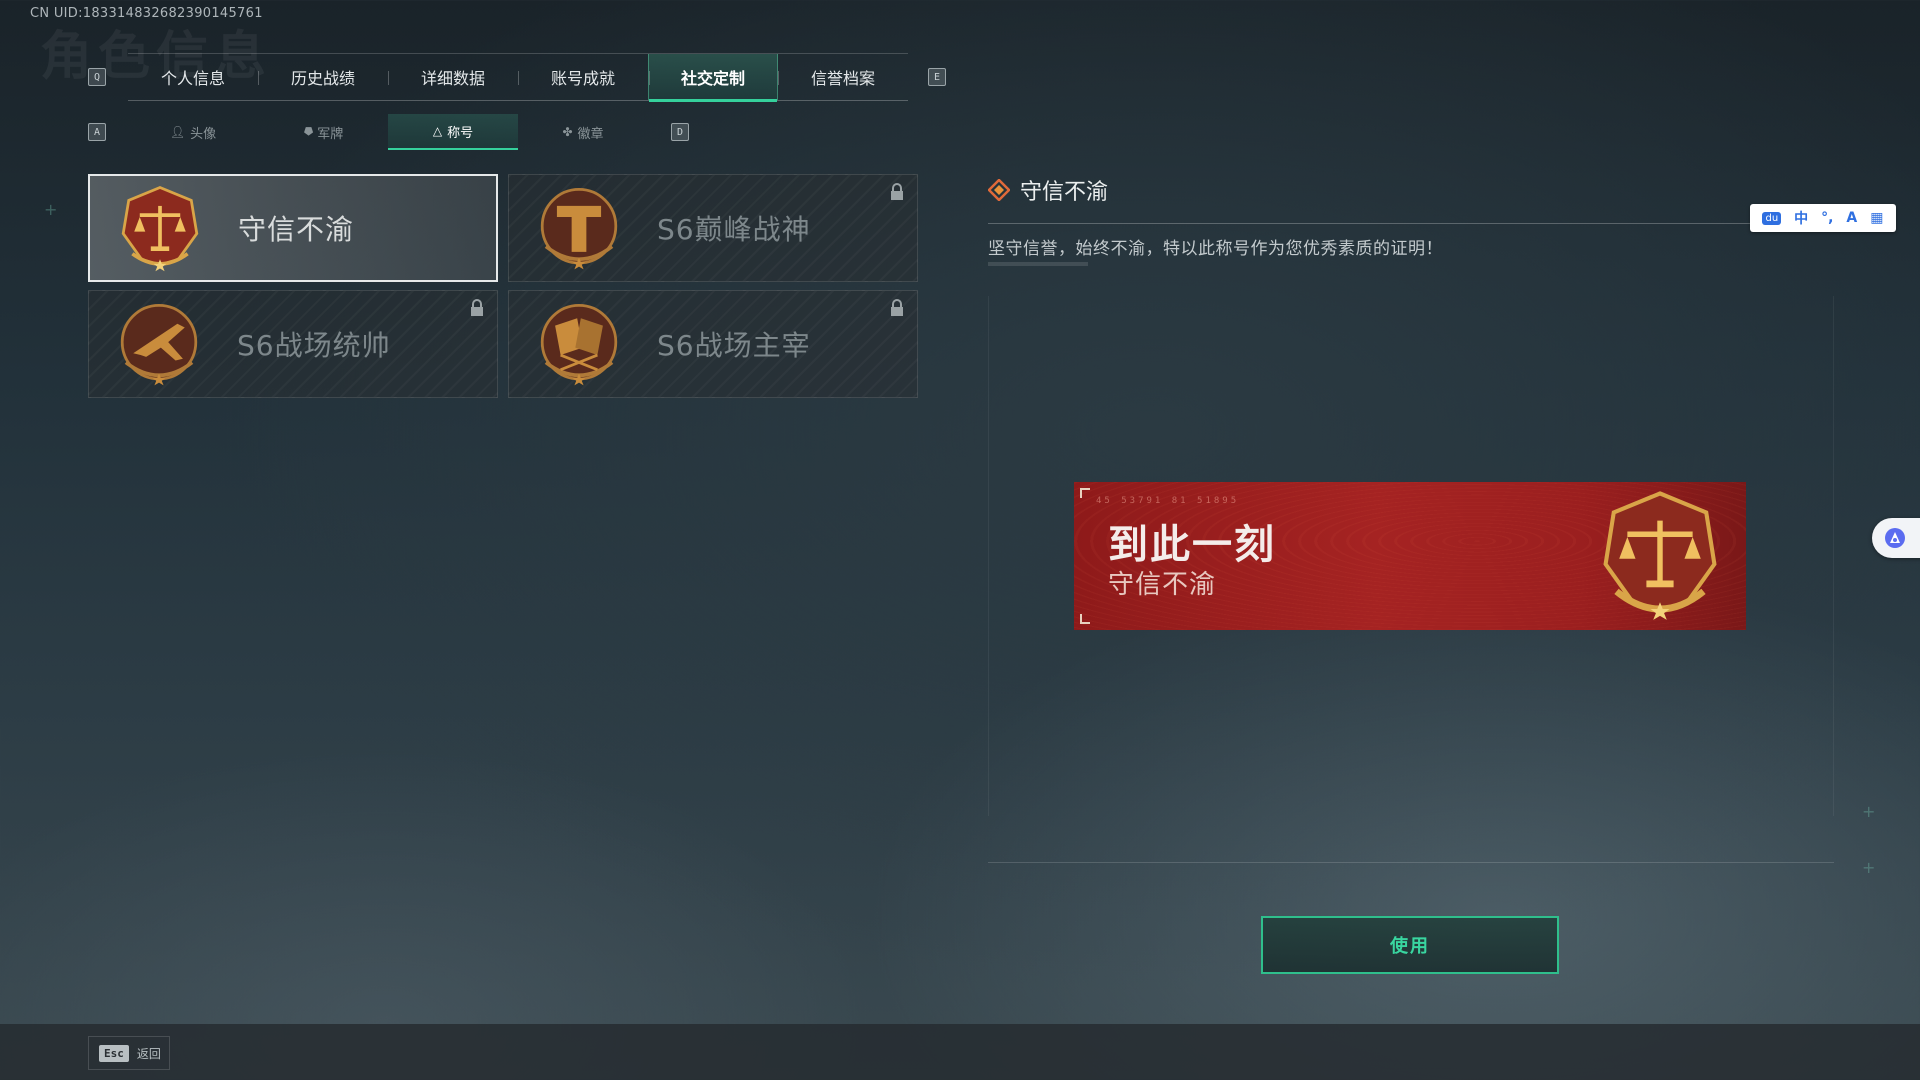 Image resolution: width=1920 pixels, height=1080 pixels. Describe the element at coordinates (323, 77) in the screenshot. I see `tab-match-history: 历史战绩` at that location.